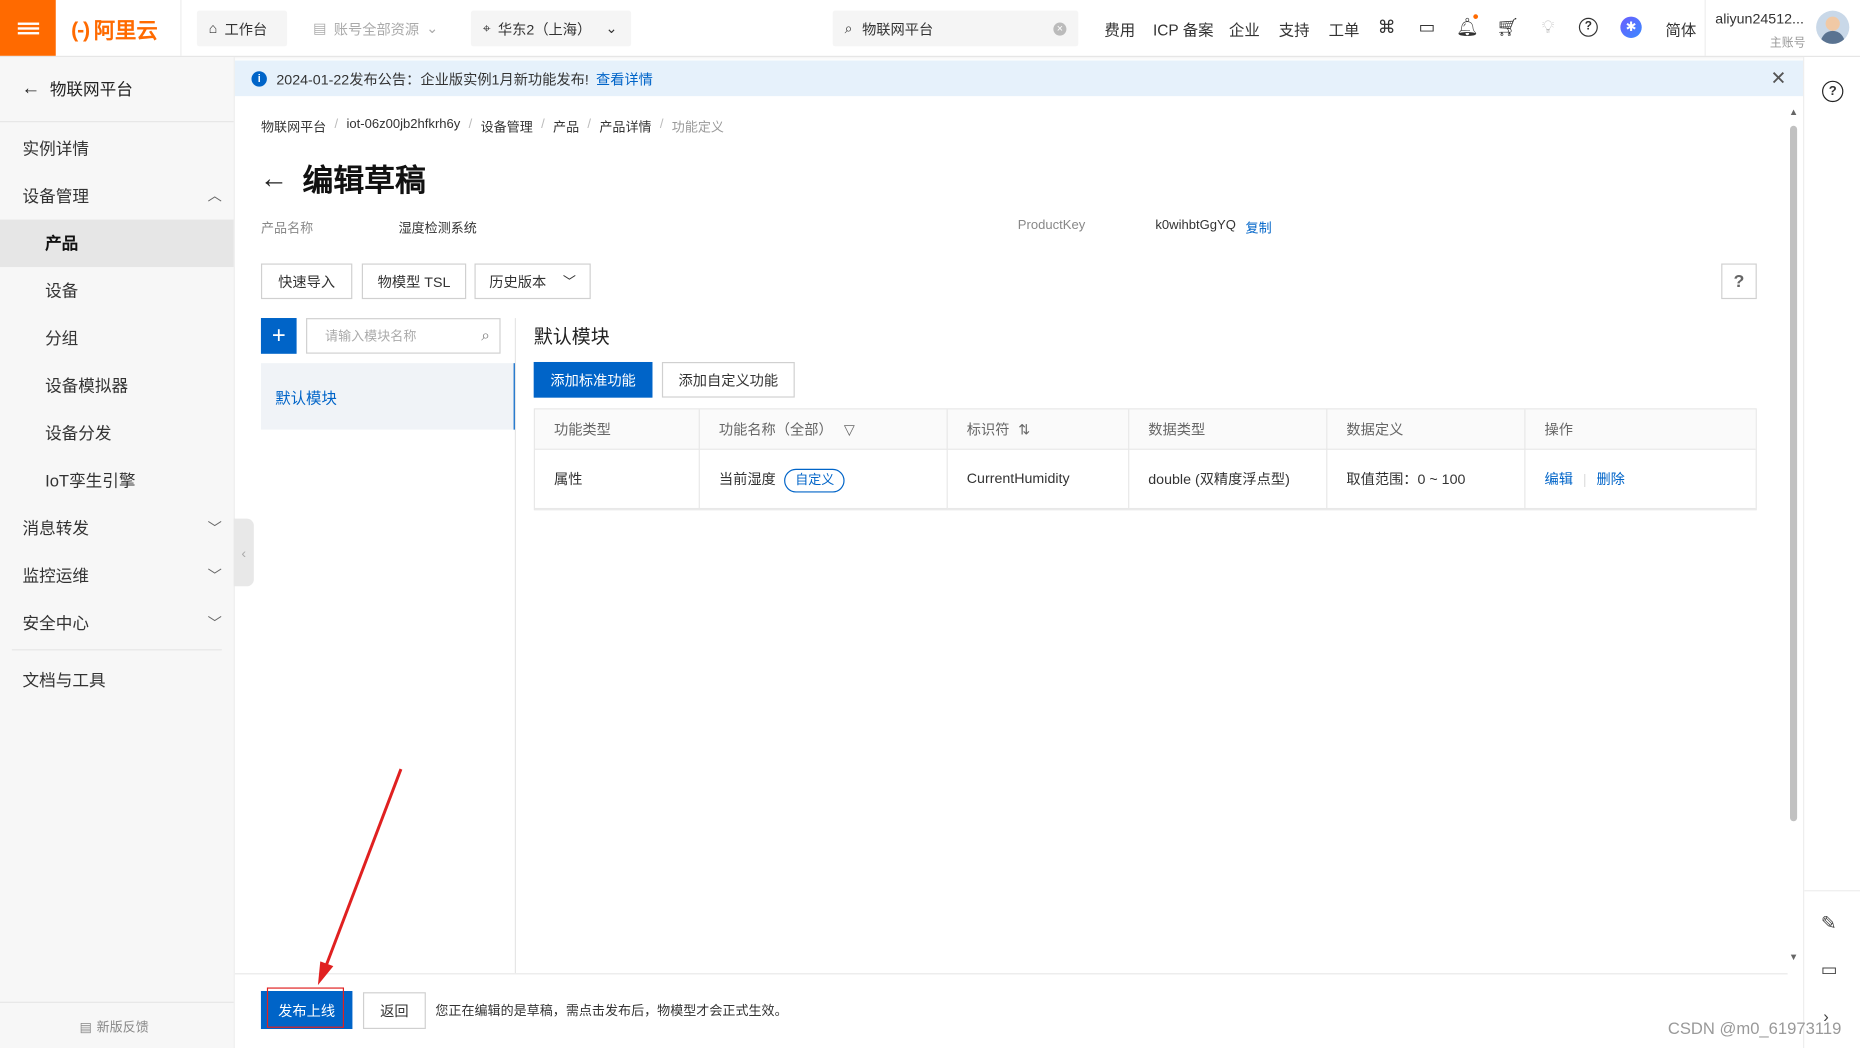 The width and height of the screenshot is (1860, 1048). I want to click on watermark: CSDN @m0_61973119, so click(1754, 1028).